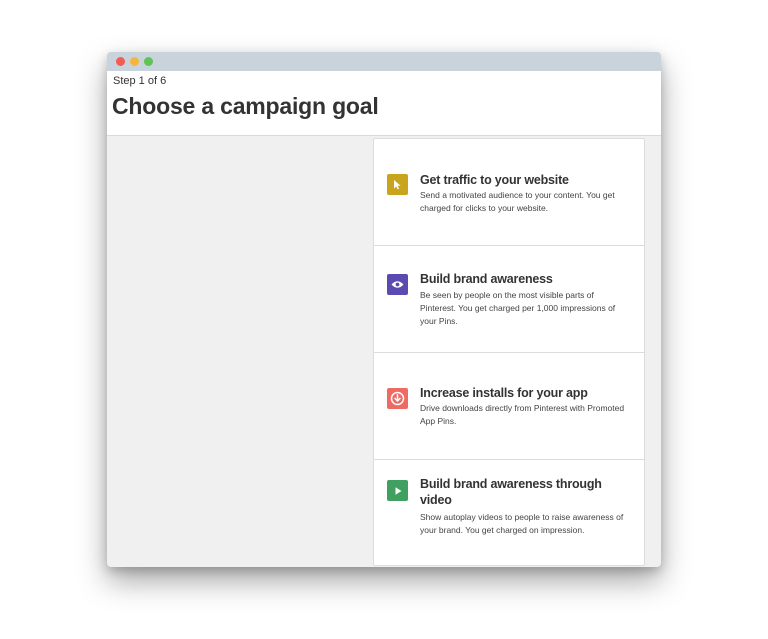 The width and height of the screenshot is (768, 639). What do you see at coordinates (397, 490) in the screenshot?
I see `play-icon` at bounding box center [397, 490].